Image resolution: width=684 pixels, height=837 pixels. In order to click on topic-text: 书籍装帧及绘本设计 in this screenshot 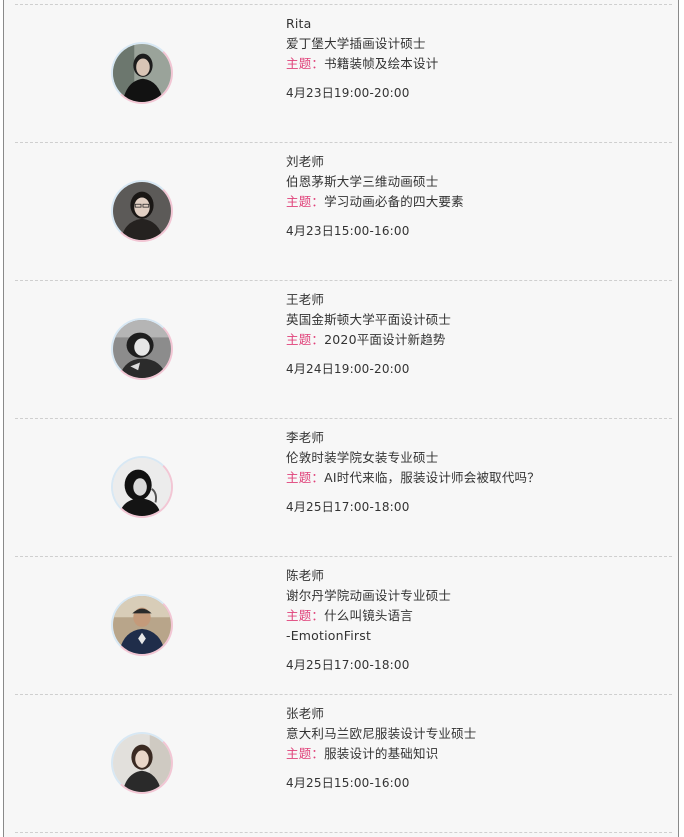, I will do `click(381, 63)`.